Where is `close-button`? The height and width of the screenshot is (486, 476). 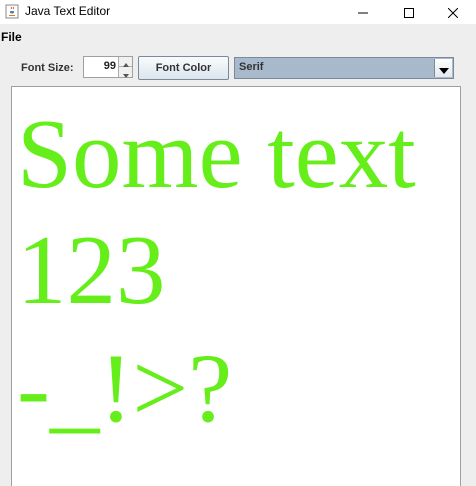
close-button is located at coordinates (453, 12).